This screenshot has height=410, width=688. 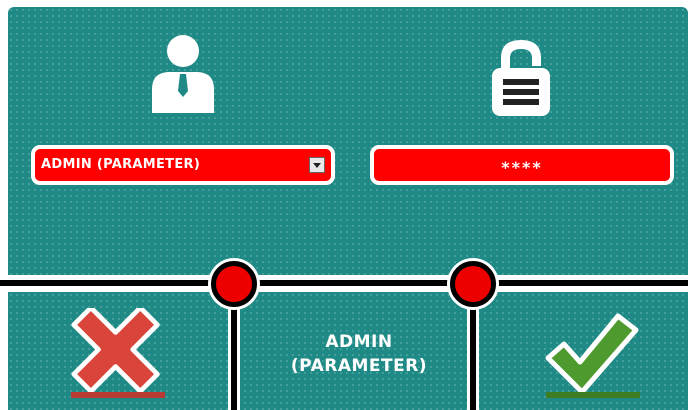 What do you see at coordinates (359, 342) in the screenshot?
I see `current-user-line1: ADMIN` at bounding box center [359, 342].